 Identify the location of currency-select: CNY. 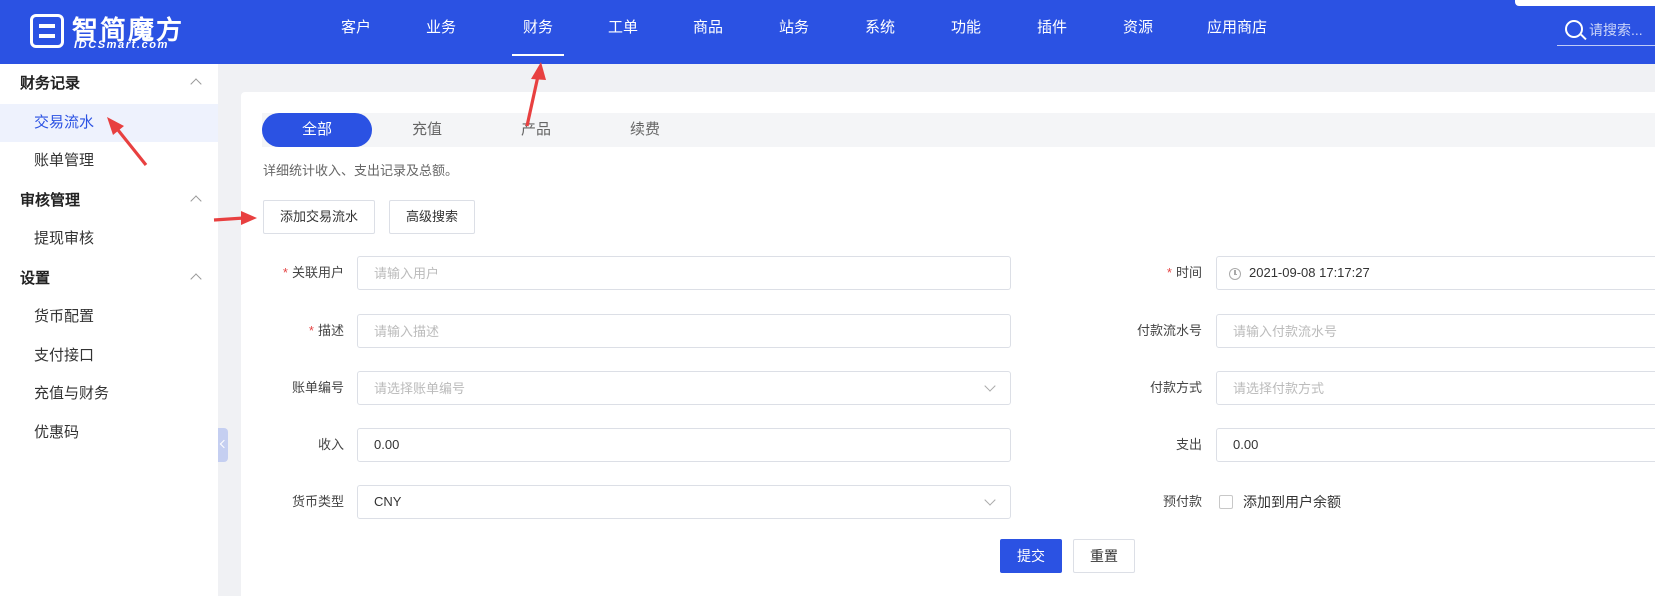
(684, 502).